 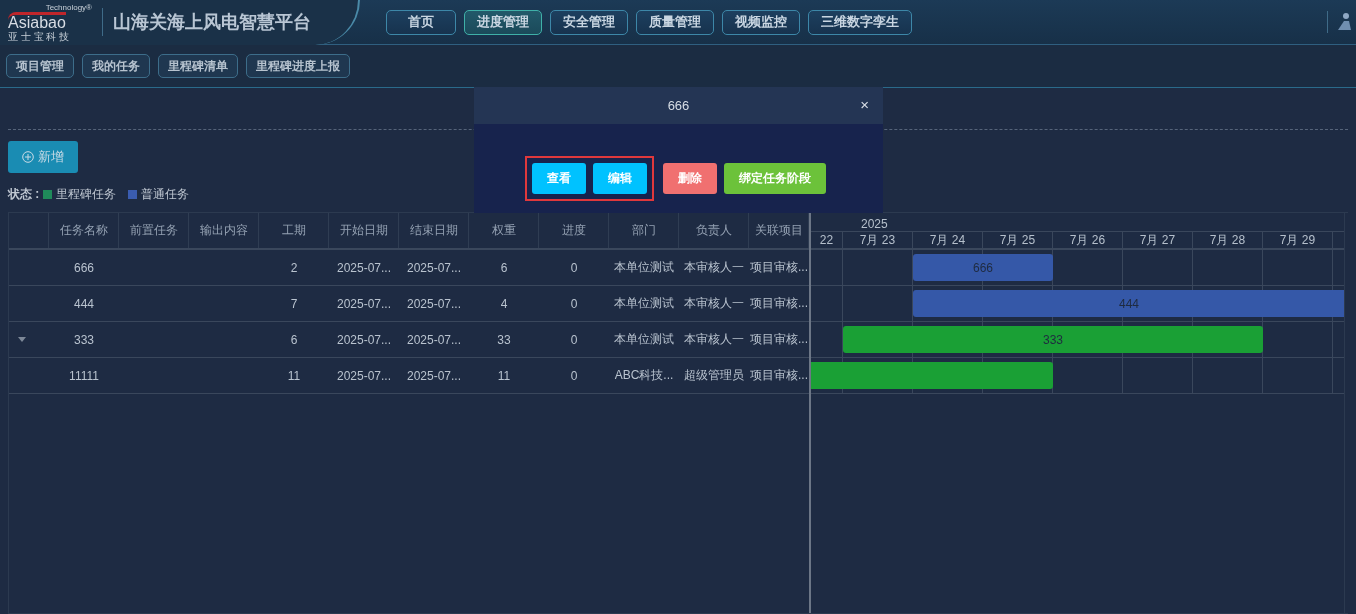 I want to click on legend-text: 里程碑任务, so click(x=86, y=194).